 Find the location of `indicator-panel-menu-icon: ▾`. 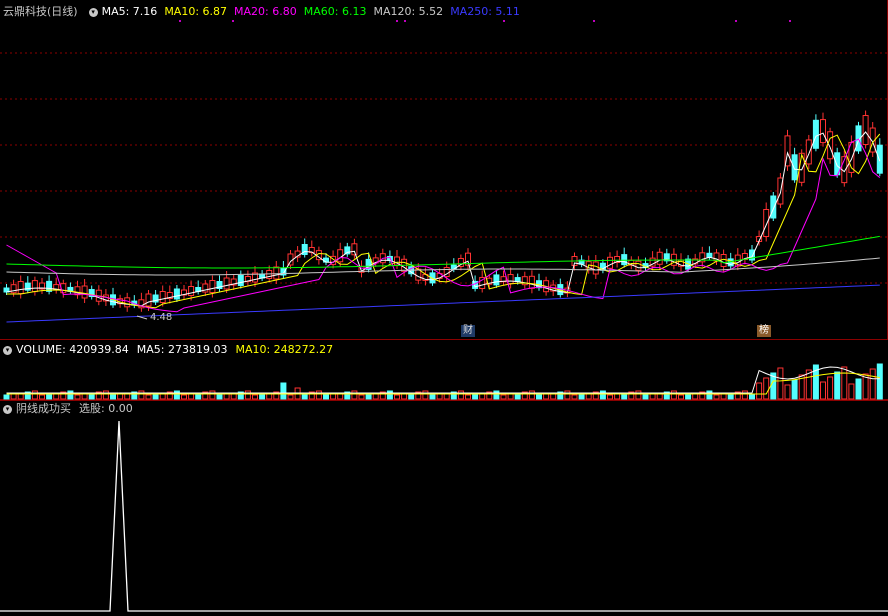

indicator-panel-menu-icon: ▾ is located at coordinates (7, 409).